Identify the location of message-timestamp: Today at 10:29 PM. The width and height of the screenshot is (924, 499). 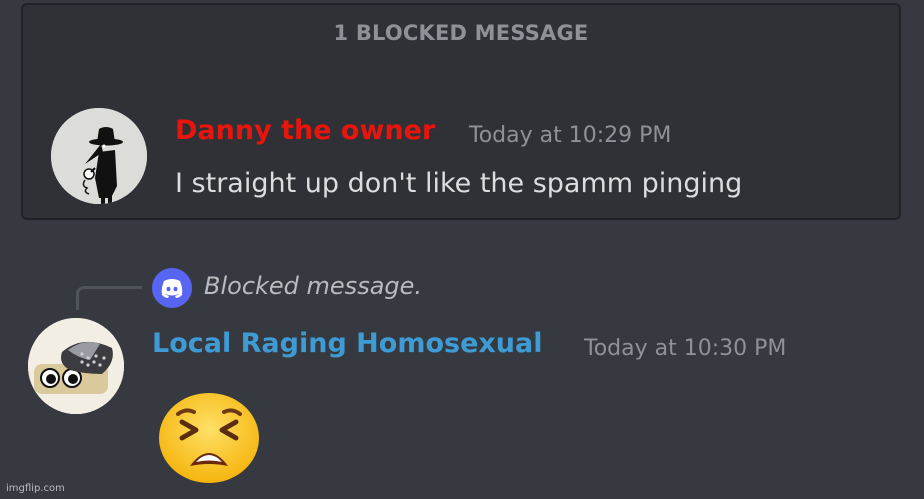
(570, 135).